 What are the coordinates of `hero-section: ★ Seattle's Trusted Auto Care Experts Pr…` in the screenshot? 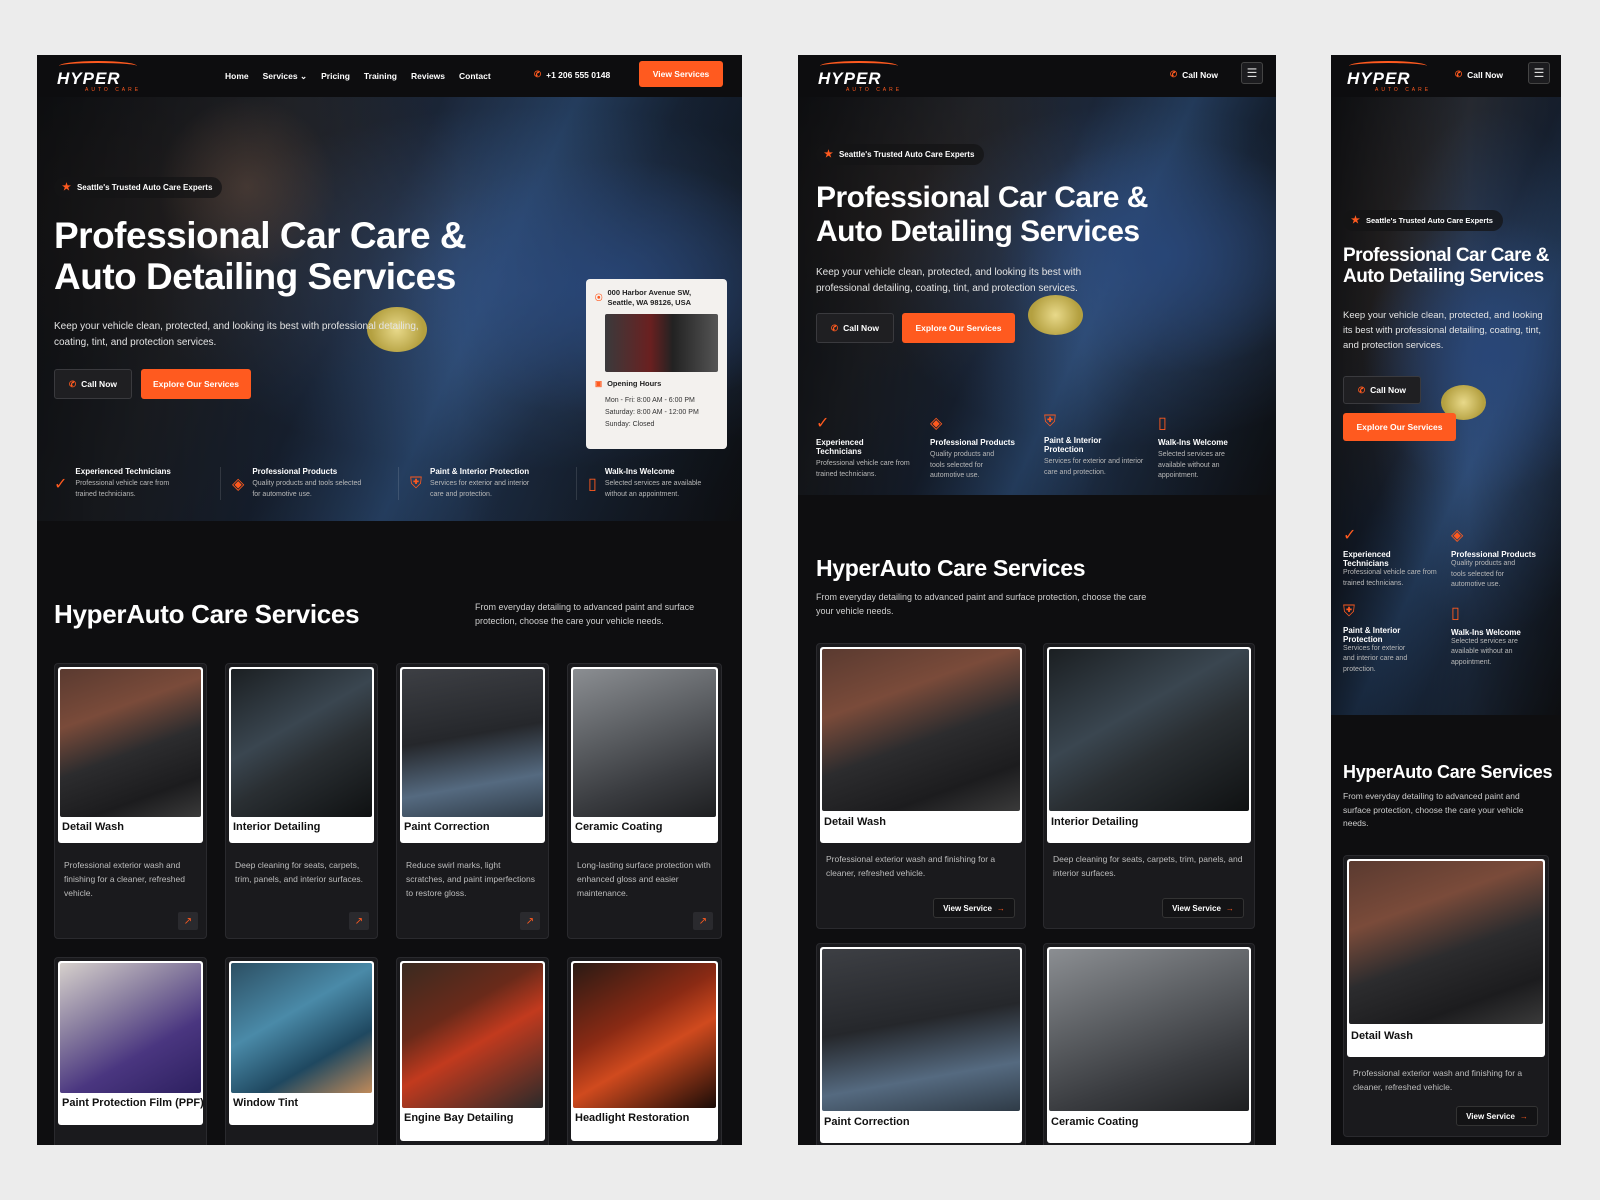 It's located at (1446, 405).